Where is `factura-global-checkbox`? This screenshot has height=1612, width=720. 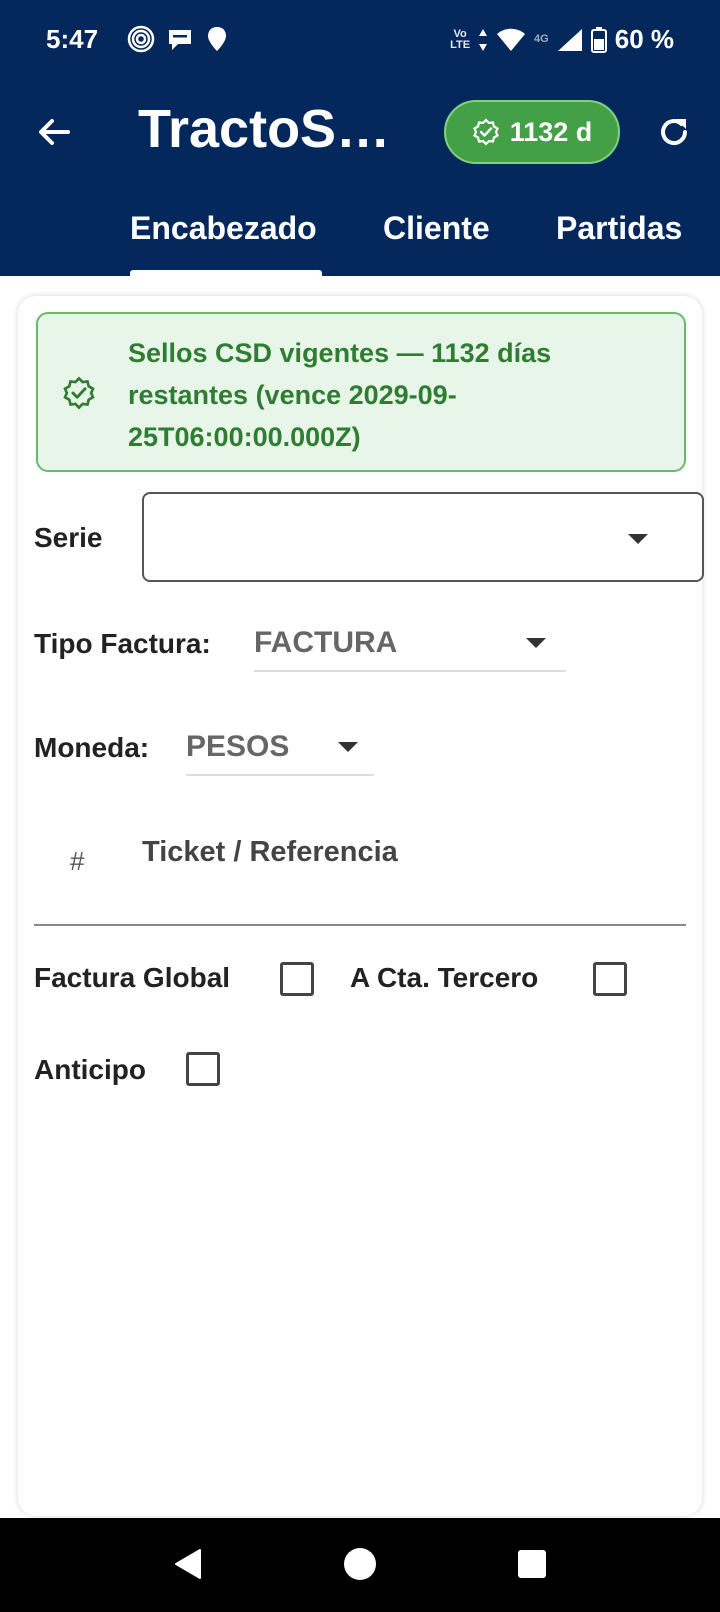
factura-global-checkbox is located at coordinates (297, 979).